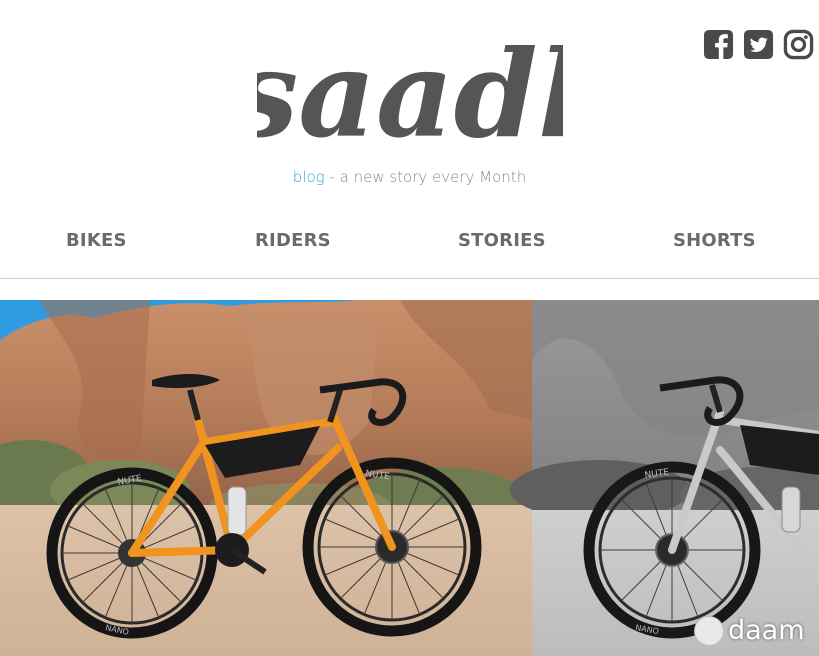 Image resolution: width=819 pixels, height=656 pixels. Describe the element at coordinates (96, 240) in the screenshot. I see `nav-item-bikes: BIKES` at that location.